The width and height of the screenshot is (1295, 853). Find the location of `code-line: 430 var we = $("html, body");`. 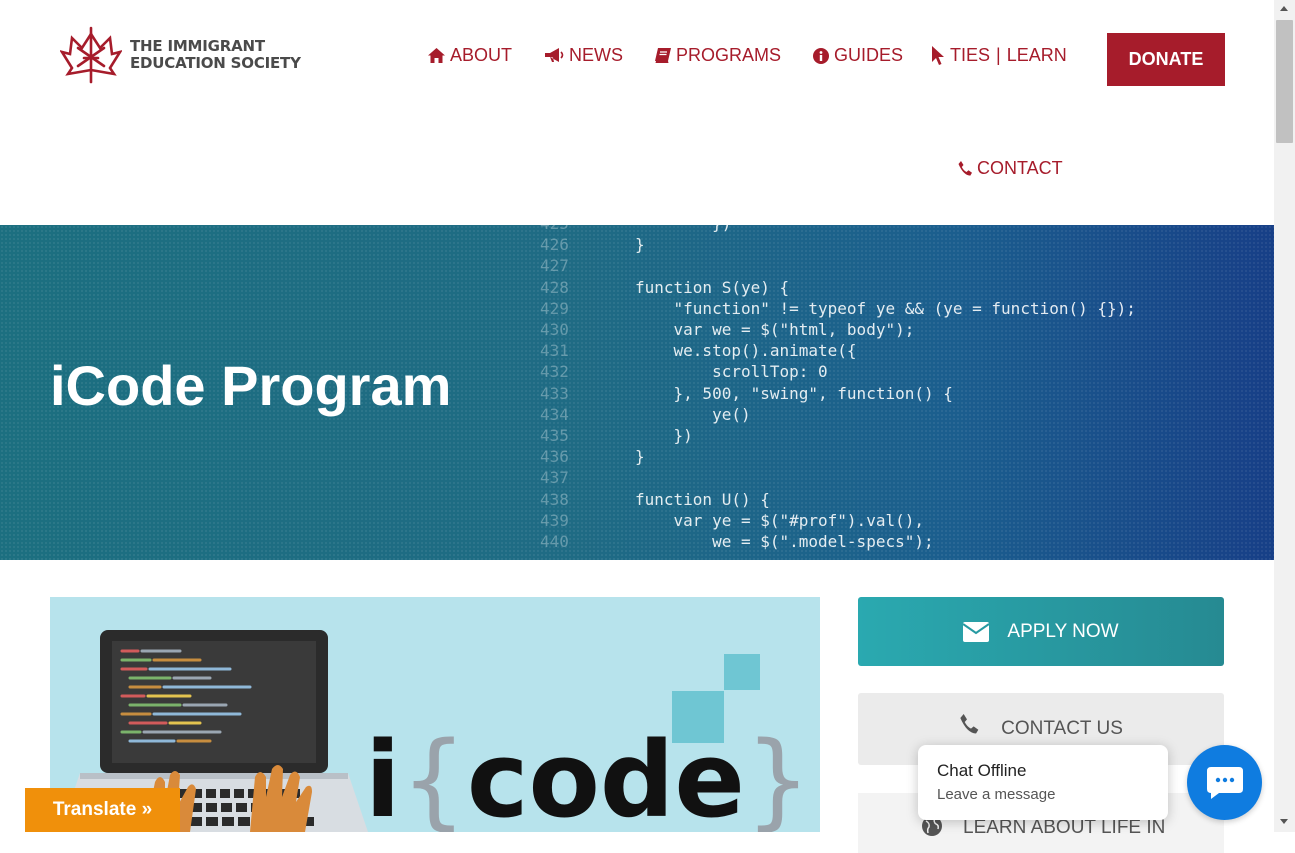

code-line: 430 var we = $("html, body"); is located at coordinates (838, 329).